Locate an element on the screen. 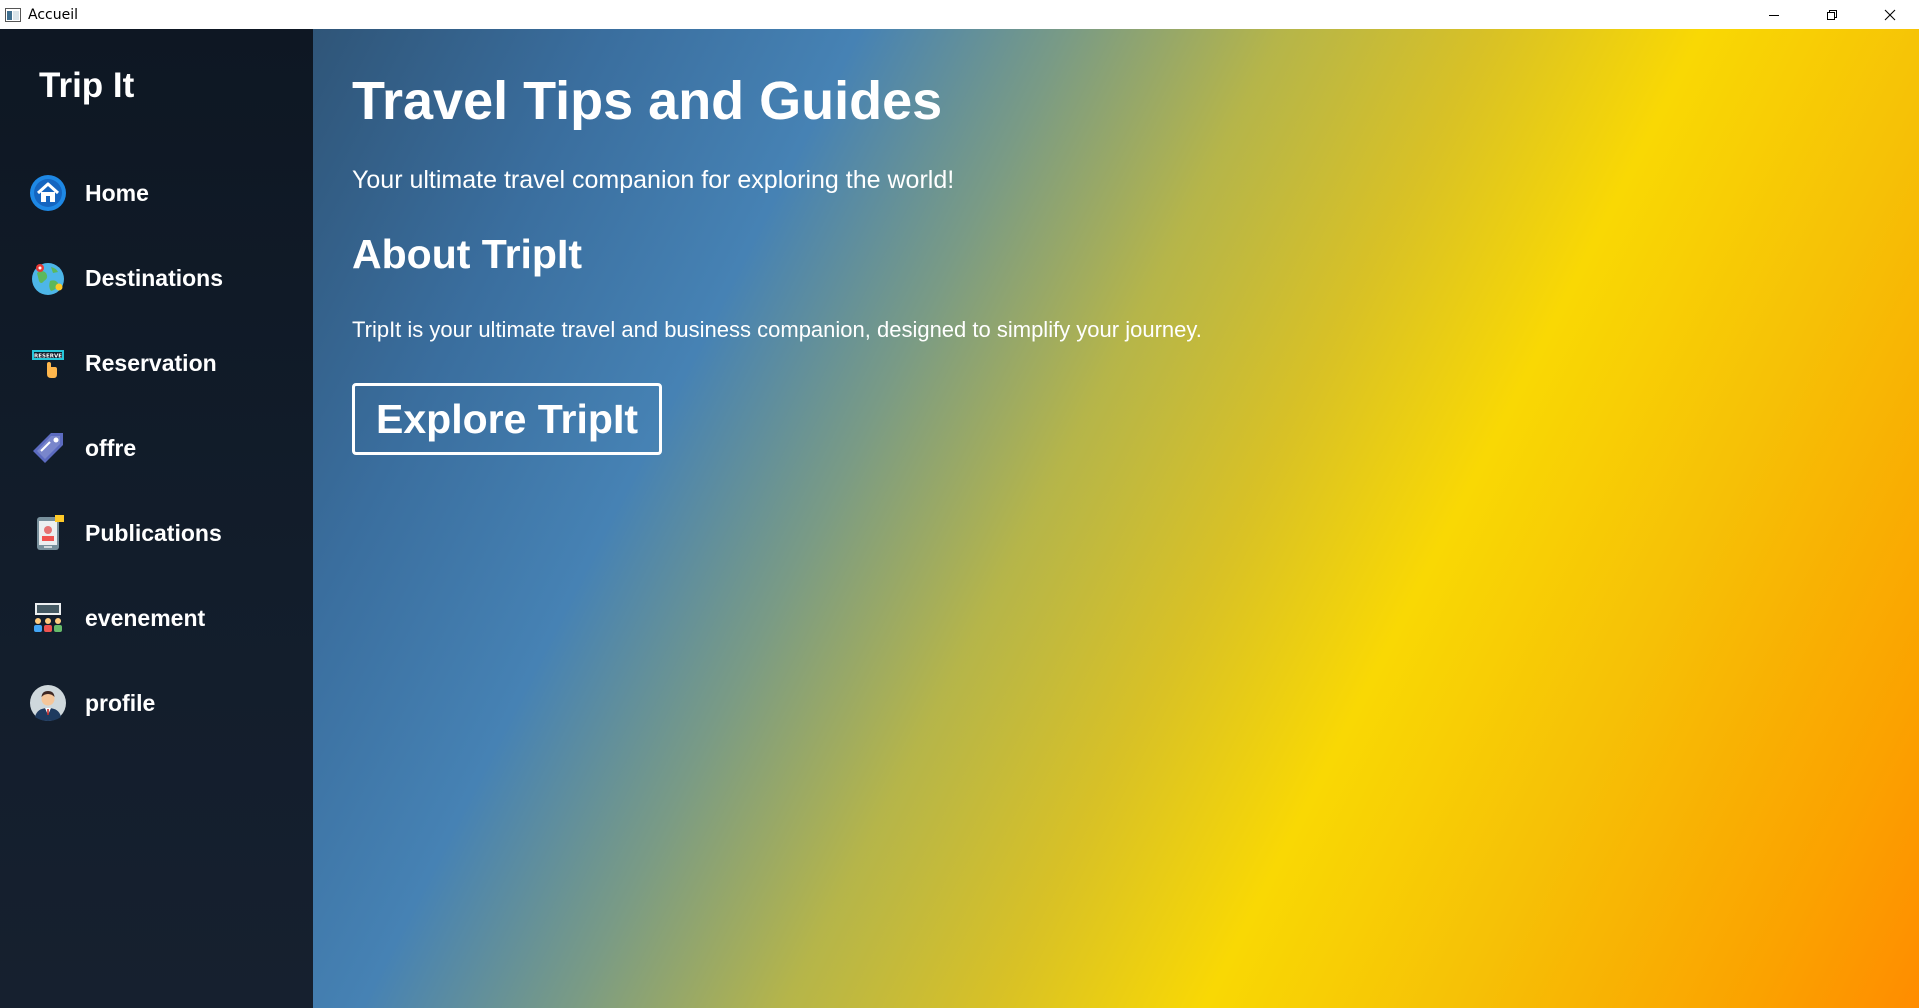  sidebar-item-label: profile is located at coordinates (120, 702).